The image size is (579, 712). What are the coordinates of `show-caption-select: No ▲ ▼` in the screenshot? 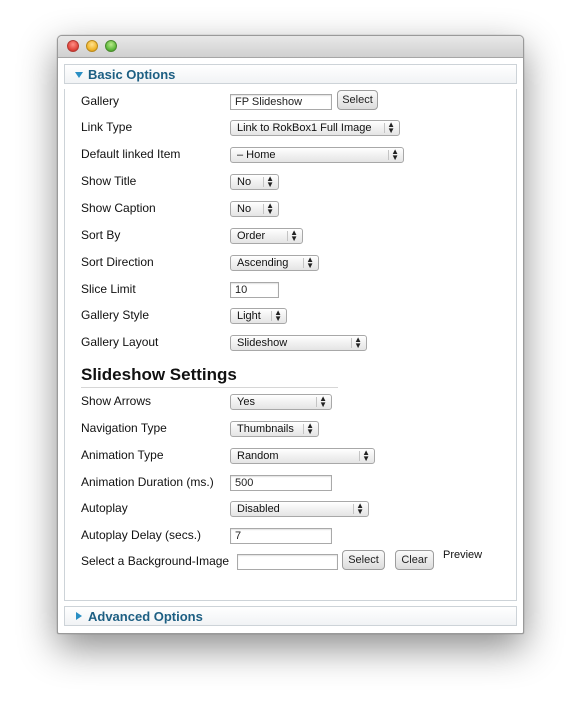 It's located at (254, 209).